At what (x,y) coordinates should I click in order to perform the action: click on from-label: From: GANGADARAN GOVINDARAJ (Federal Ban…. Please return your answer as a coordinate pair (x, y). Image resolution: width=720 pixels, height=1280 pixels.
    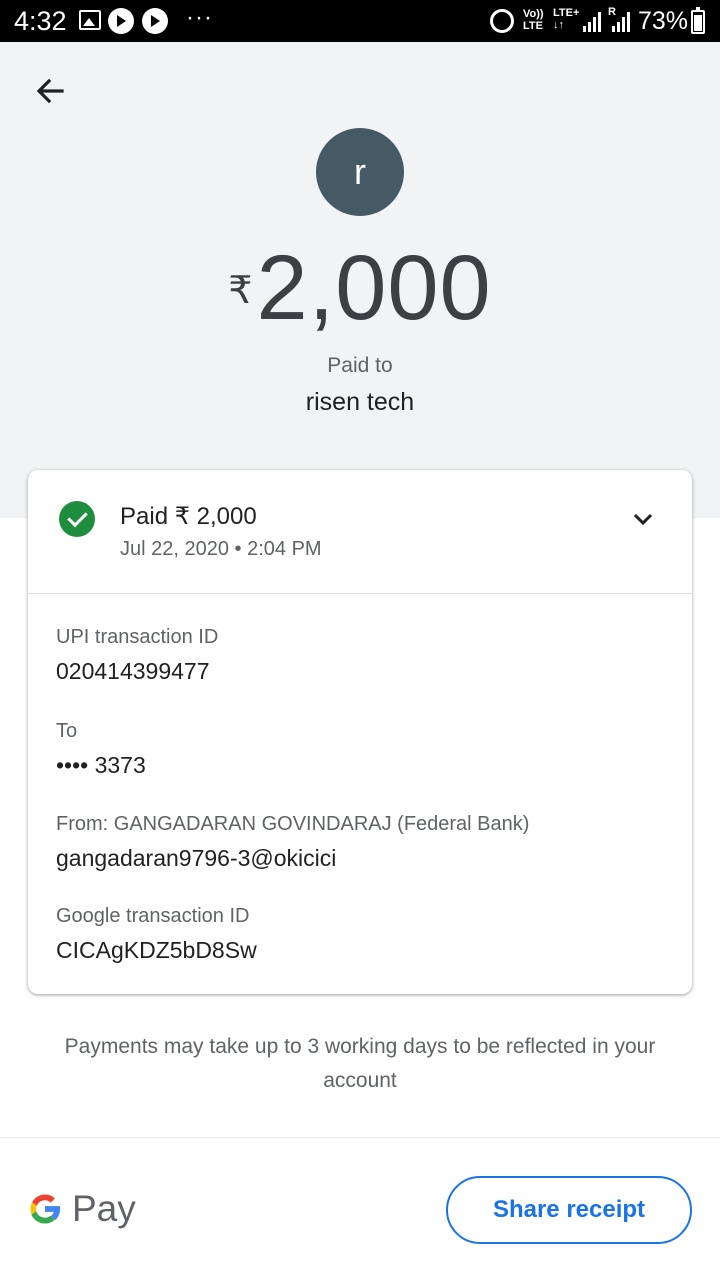
    Looking at the image, I should click on (293, 824).